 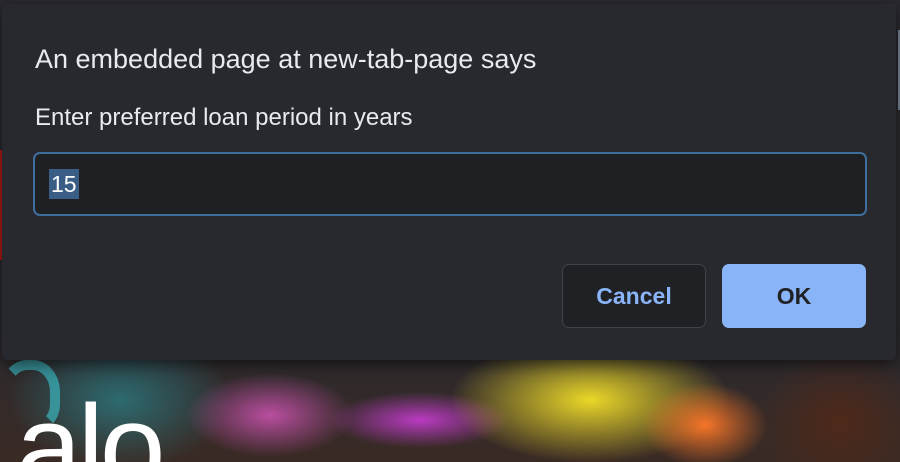 I want to click on dialog-title: An embedded page at new-tab-page says, so click(x=286, y=59).